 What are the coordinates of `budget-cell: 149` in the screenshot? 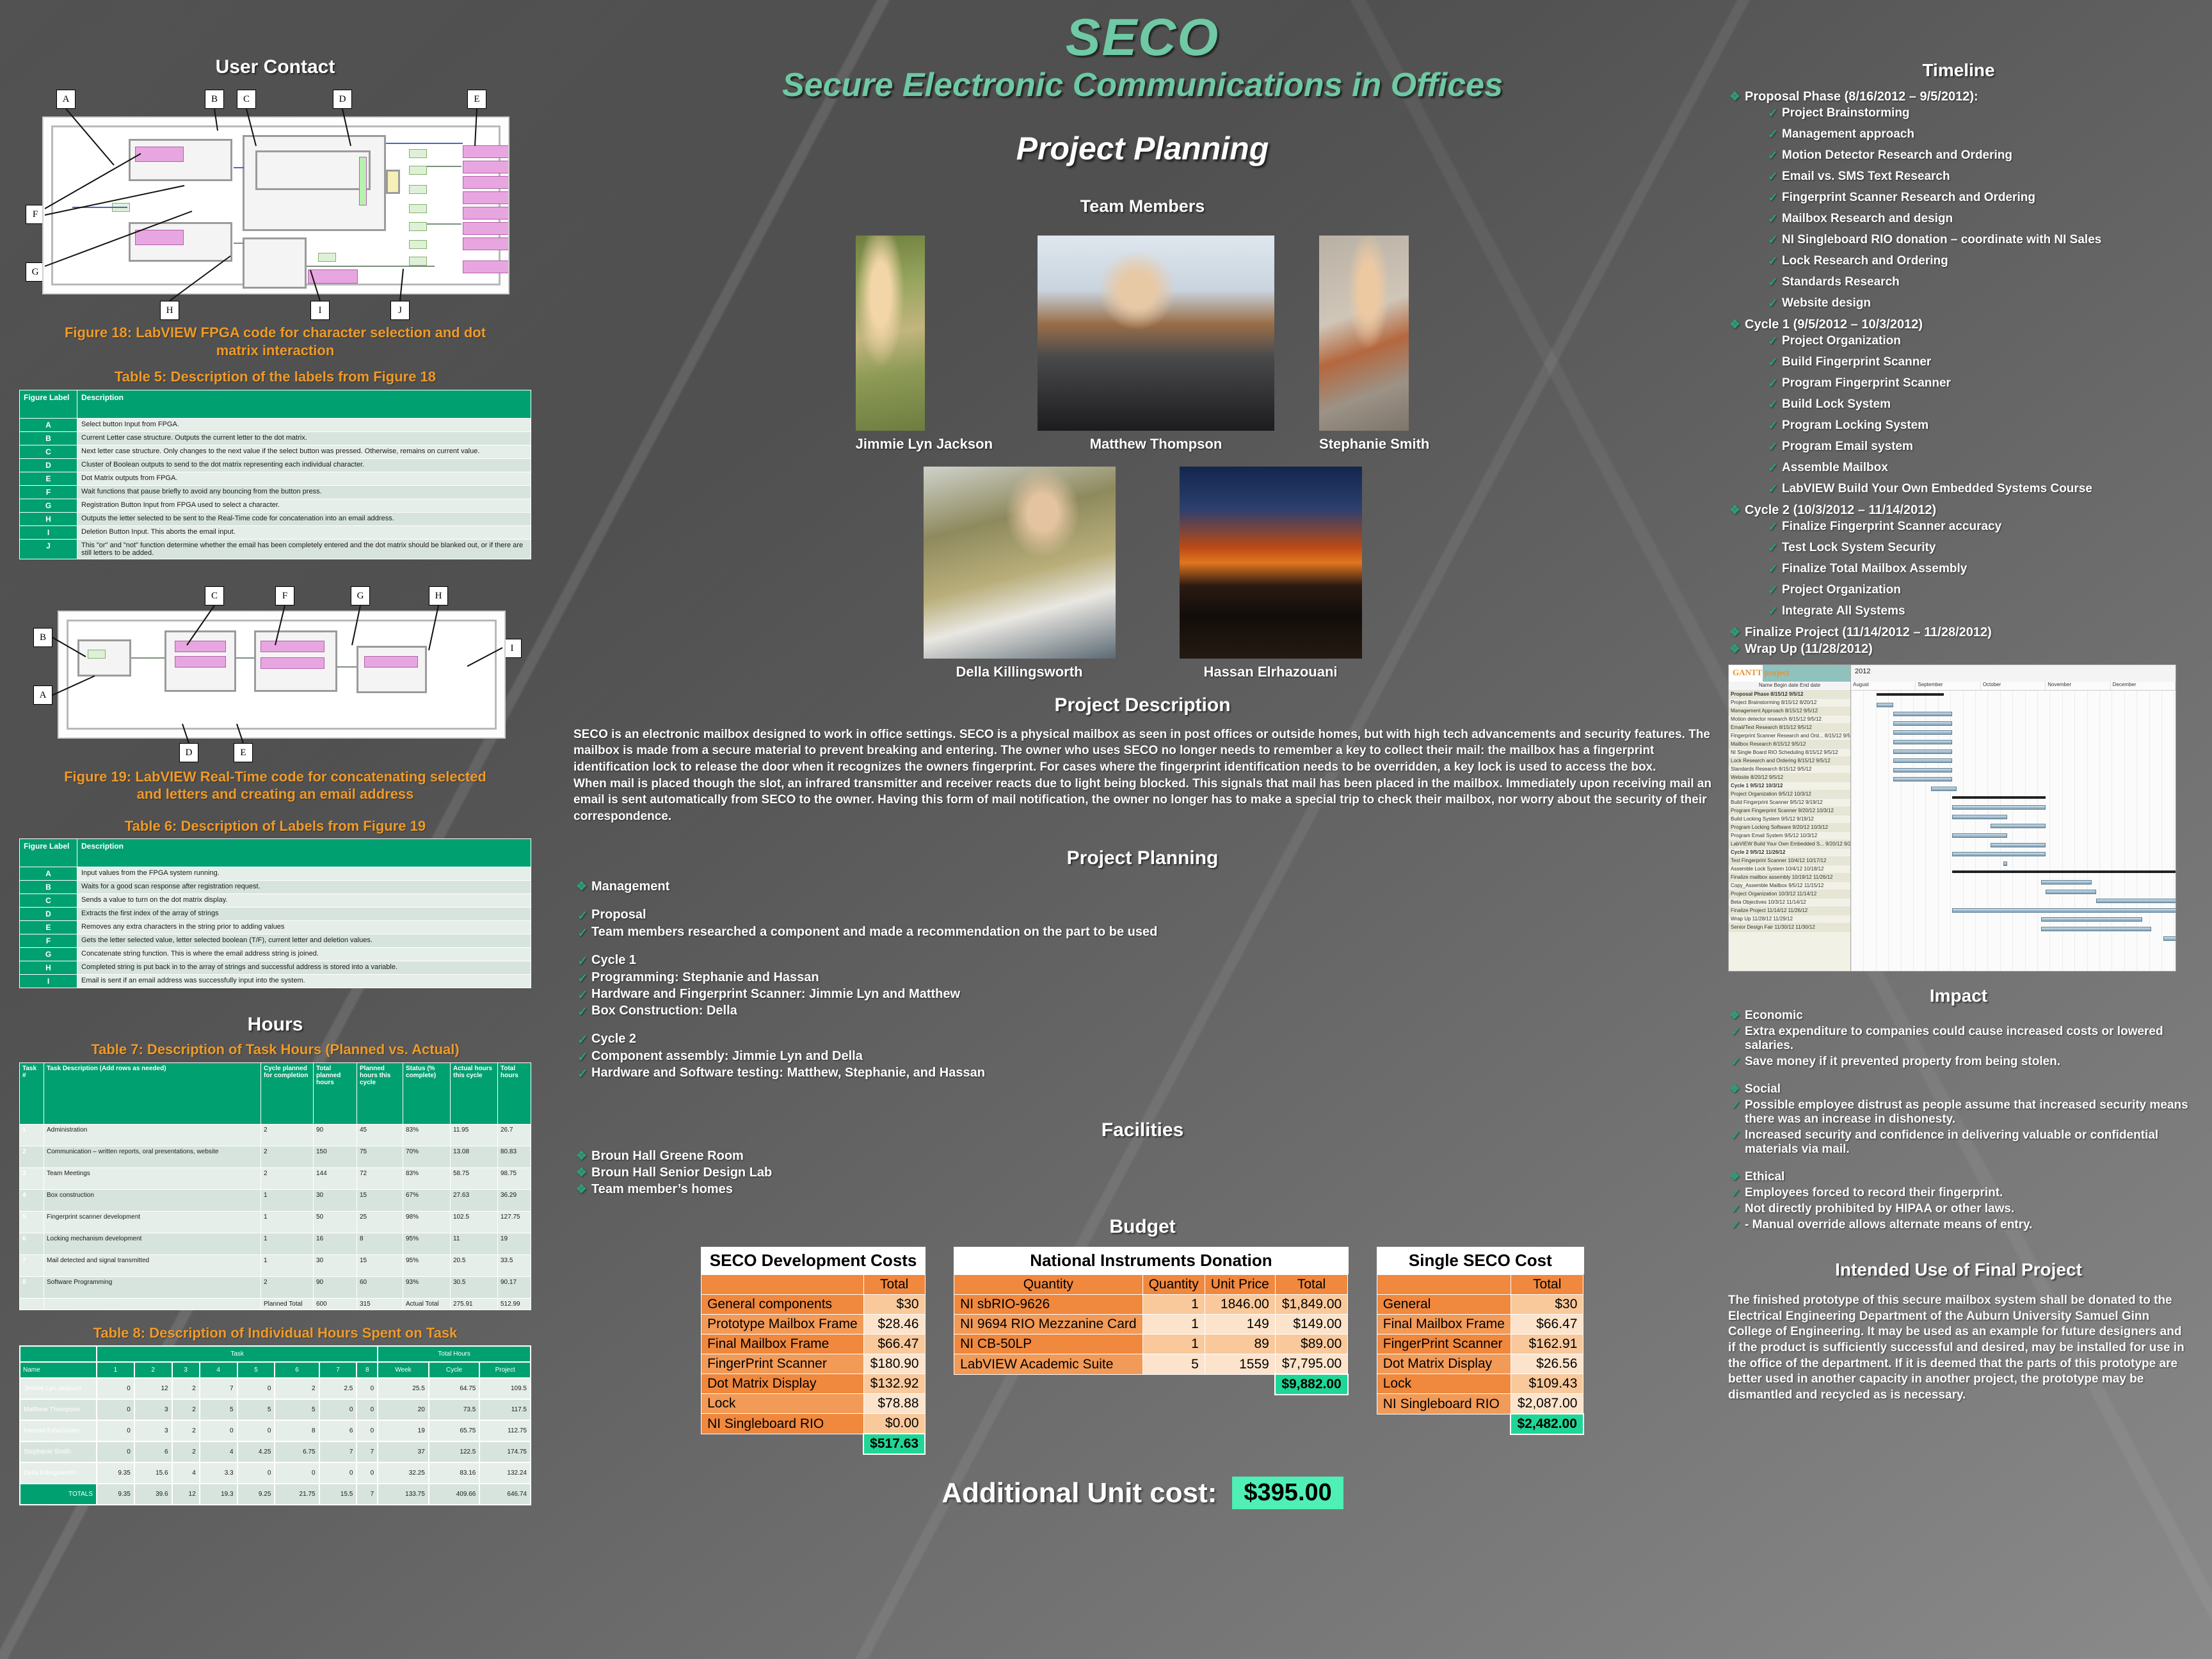 It's located at (1240, 1324).